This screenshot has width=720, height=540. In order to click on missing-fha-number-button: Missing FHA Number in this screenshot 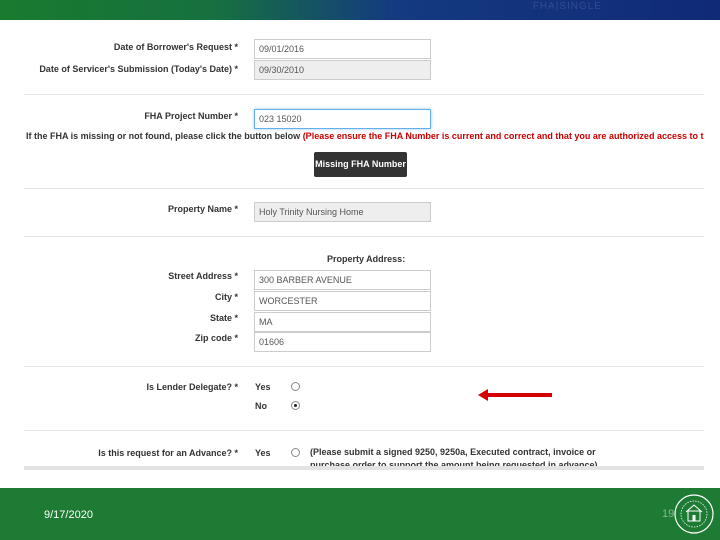, I will do `click(360, 164)`.